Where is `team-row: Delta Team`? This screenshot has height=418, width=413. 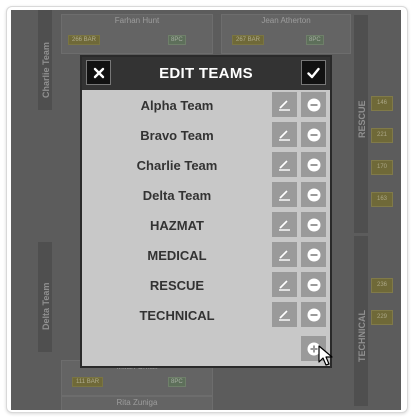
team-row: Delta Team is located at coordinates (206, 195).